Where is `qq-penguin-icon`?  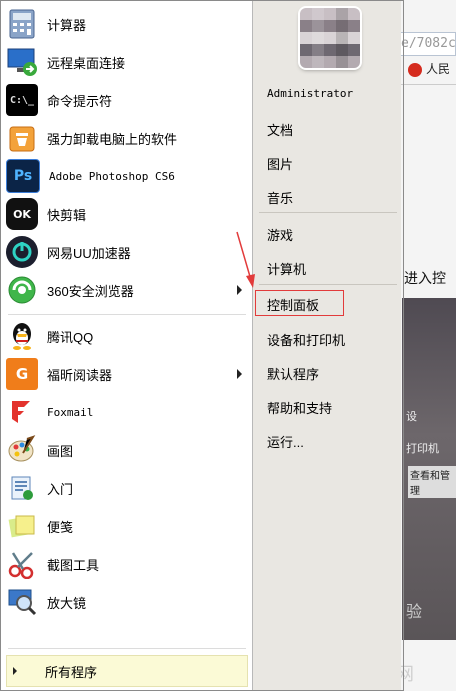
qq-penguin-icon is located at coordinates (22, 336).